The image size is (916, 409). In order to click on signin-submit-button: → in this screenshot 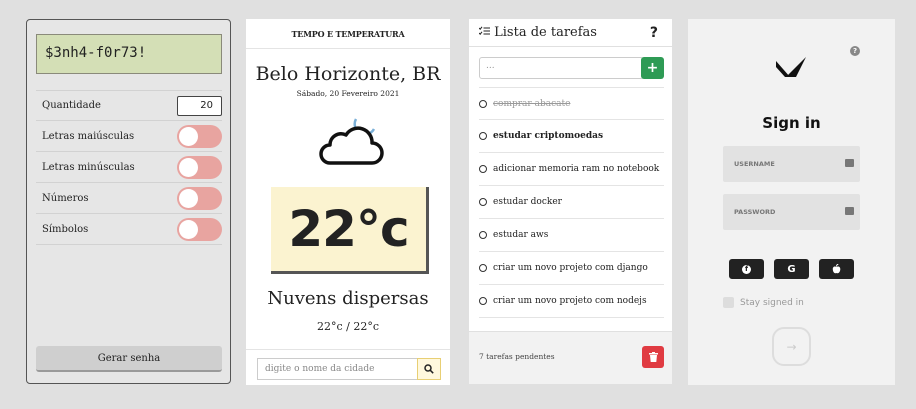, I will do `click(791, 346)`.